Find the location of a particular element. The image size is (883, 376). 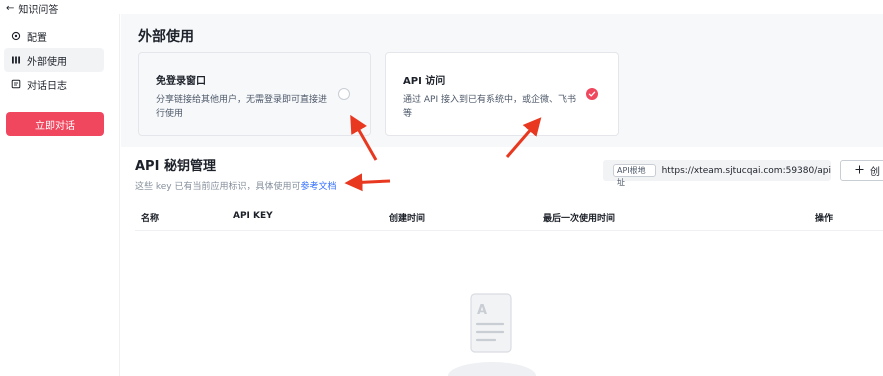

column-actions: 操作 is located at coordinates (824, 219).